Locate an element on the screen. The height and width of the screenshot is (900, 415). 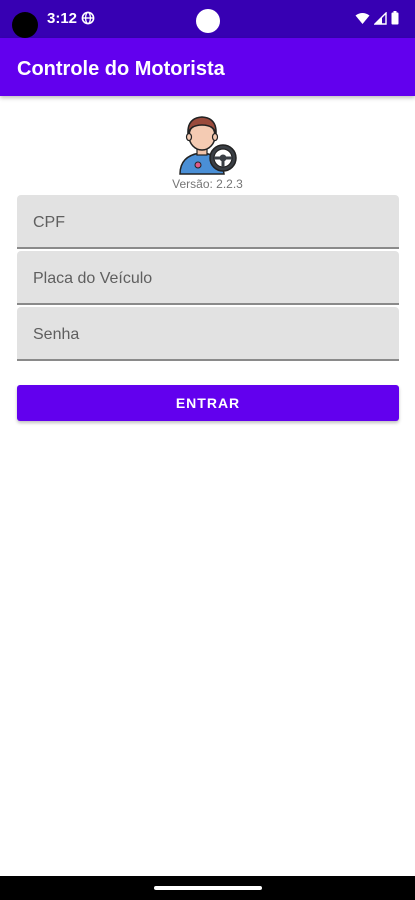
app-title: Controle do Motorista is located at coordinates (121, 69).